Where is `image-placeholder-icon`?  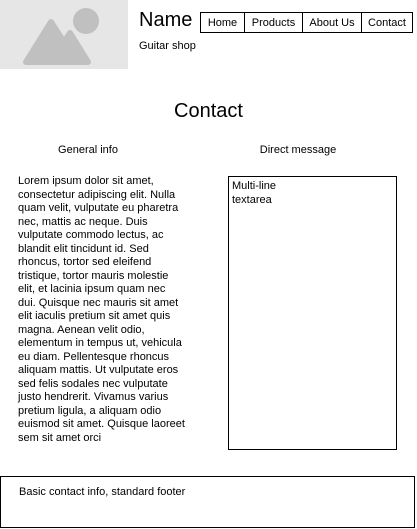
image-placeholder-icon is located at coordinates (61, 36).